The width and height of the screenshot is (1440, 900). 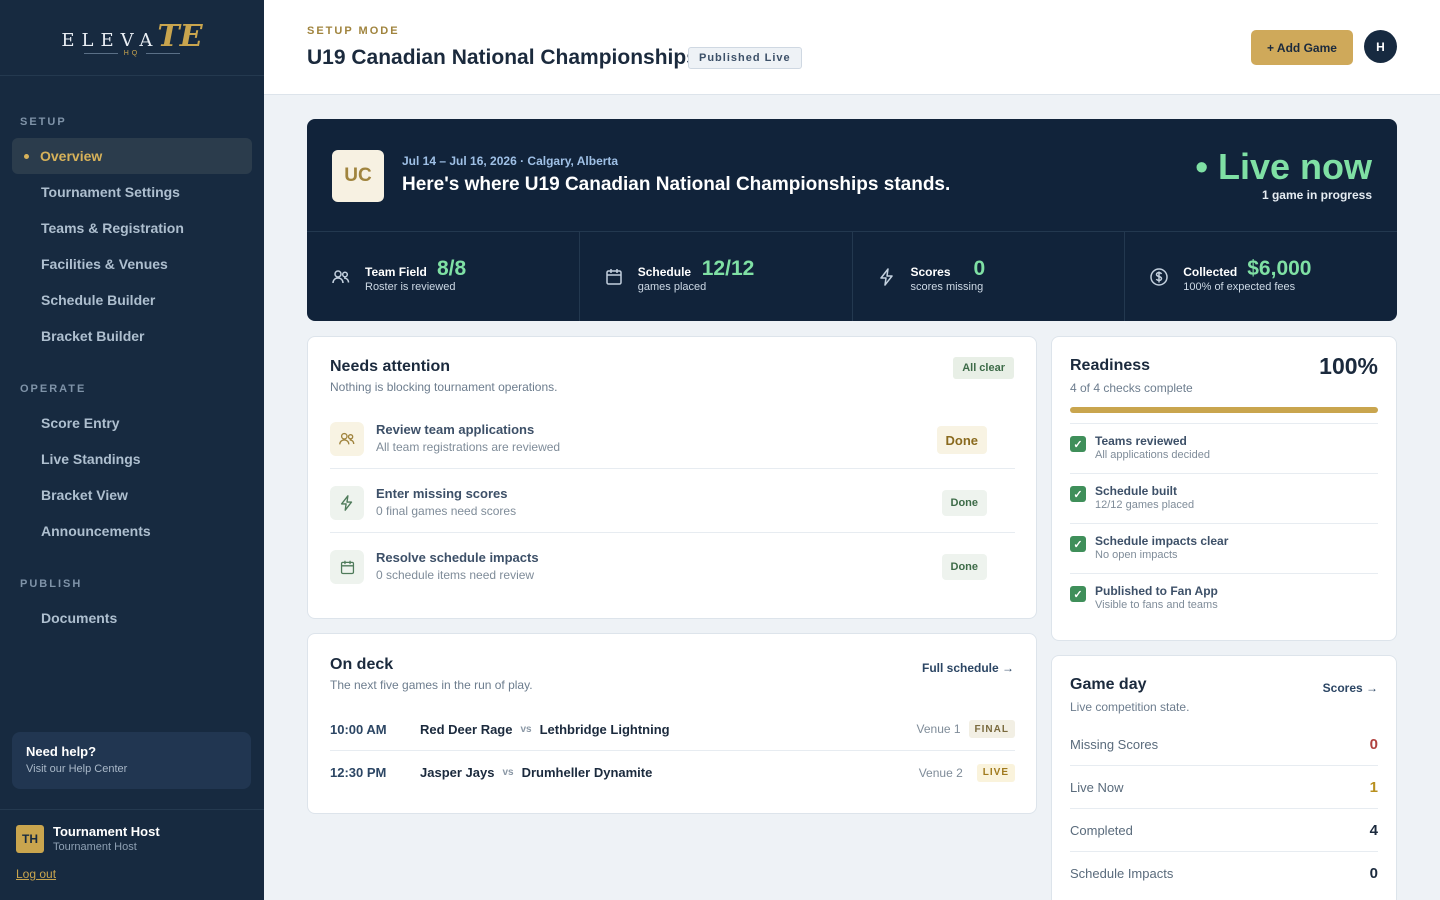 What do you see at coordinates (132, 531) in the screenshot?
I see `sidebar-item-announcements: Announcements` at bounding box center [132, 531].